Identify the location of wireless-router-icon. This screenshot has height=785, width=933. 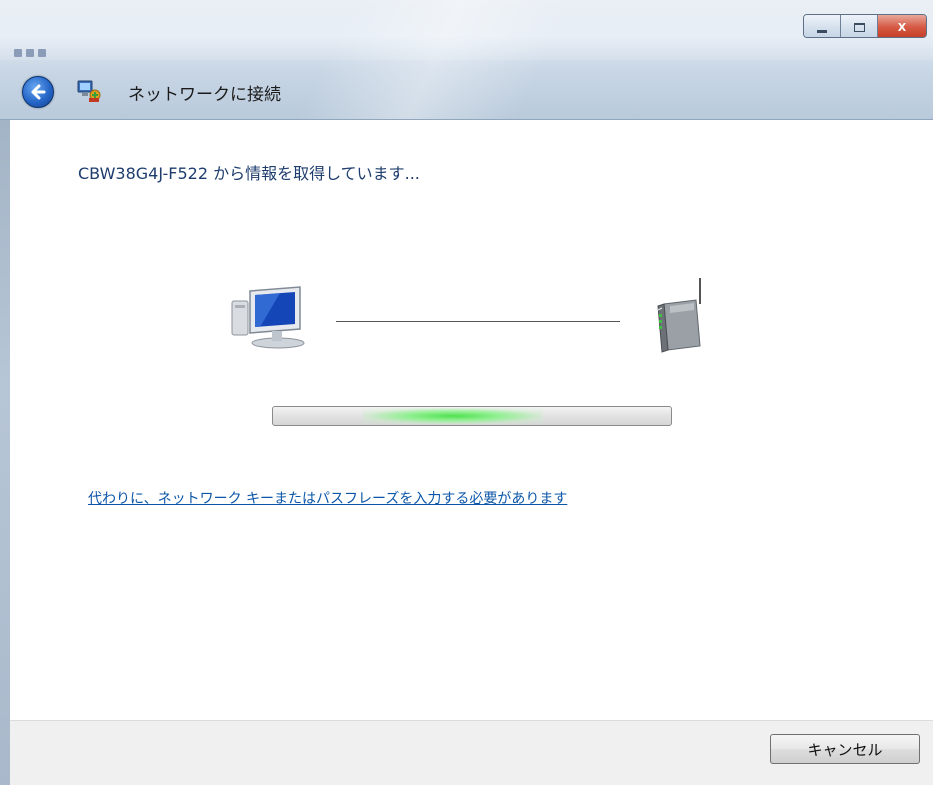
(679, 315).